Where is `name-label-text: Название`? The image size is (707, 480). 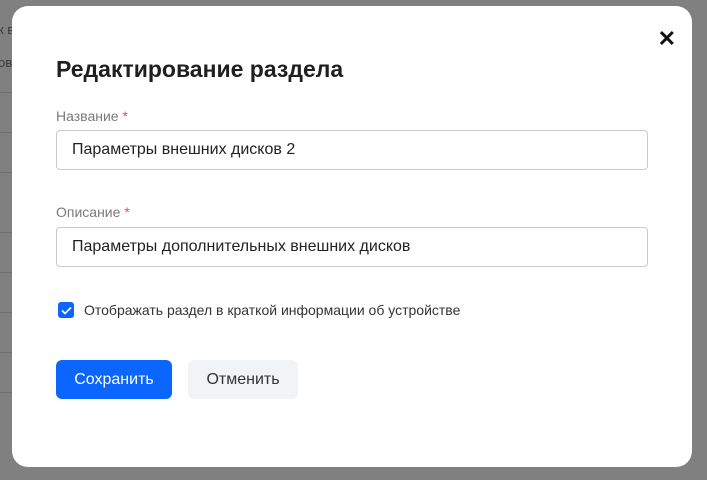 name-label-text: Название is located at coordinates (87, 116).